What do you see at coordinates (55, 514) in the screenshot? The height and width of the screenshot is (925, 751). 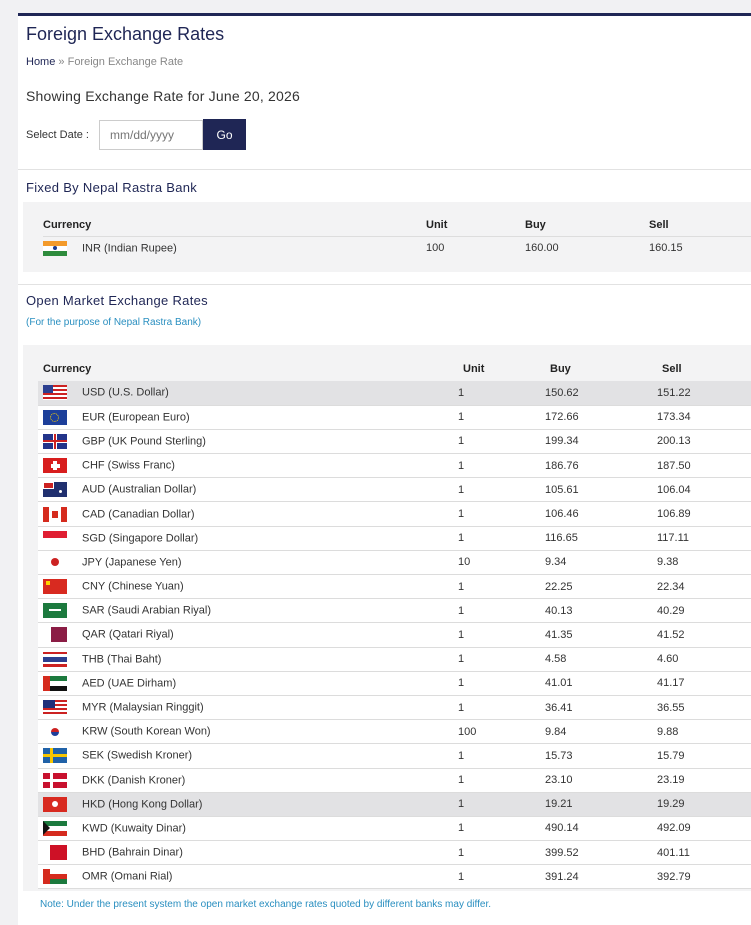 I see `ca-flag-icon` at bounding box center [55, 514].